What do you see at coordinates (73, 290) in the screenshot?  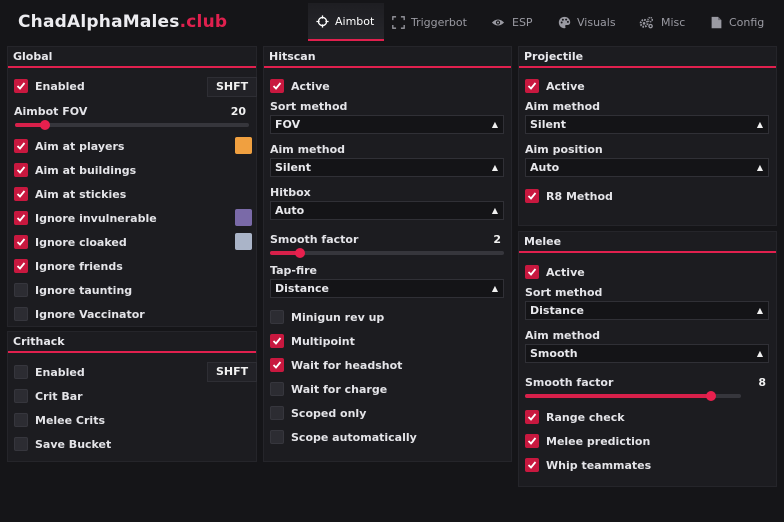 I see `ignore-taunting-checkbox: Ignore taunting` at bounding box center [73, 290].